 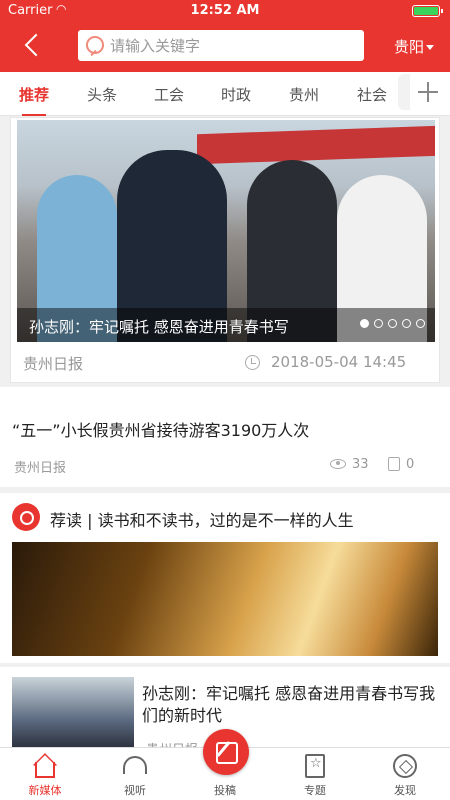 I want to click on nav-new-media: 新媒体, so click(x=45, y=774).